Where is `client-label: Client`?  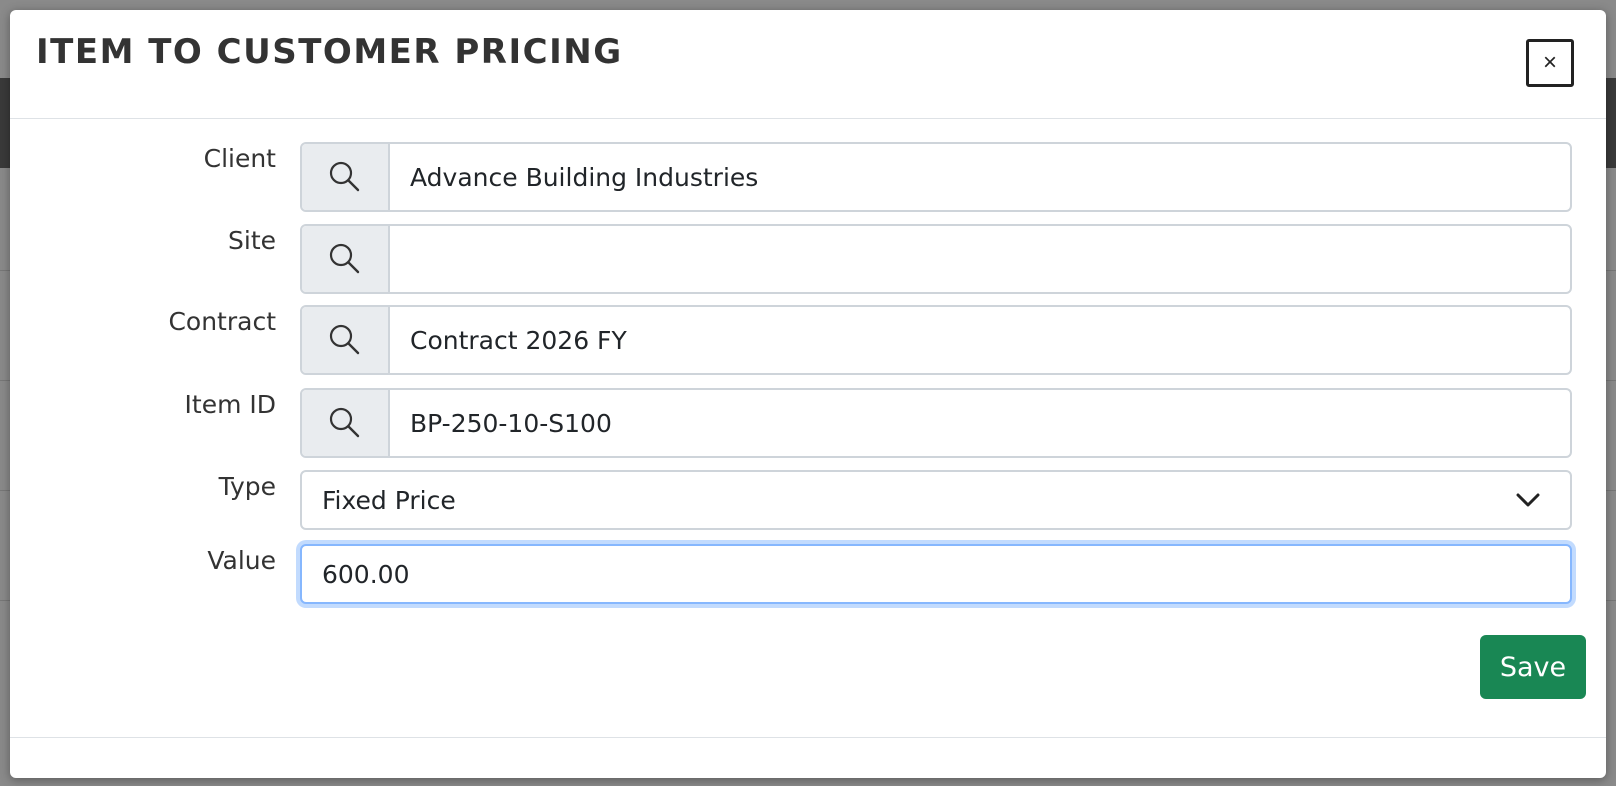
client-label: Client is located at coordinates (239, 158).